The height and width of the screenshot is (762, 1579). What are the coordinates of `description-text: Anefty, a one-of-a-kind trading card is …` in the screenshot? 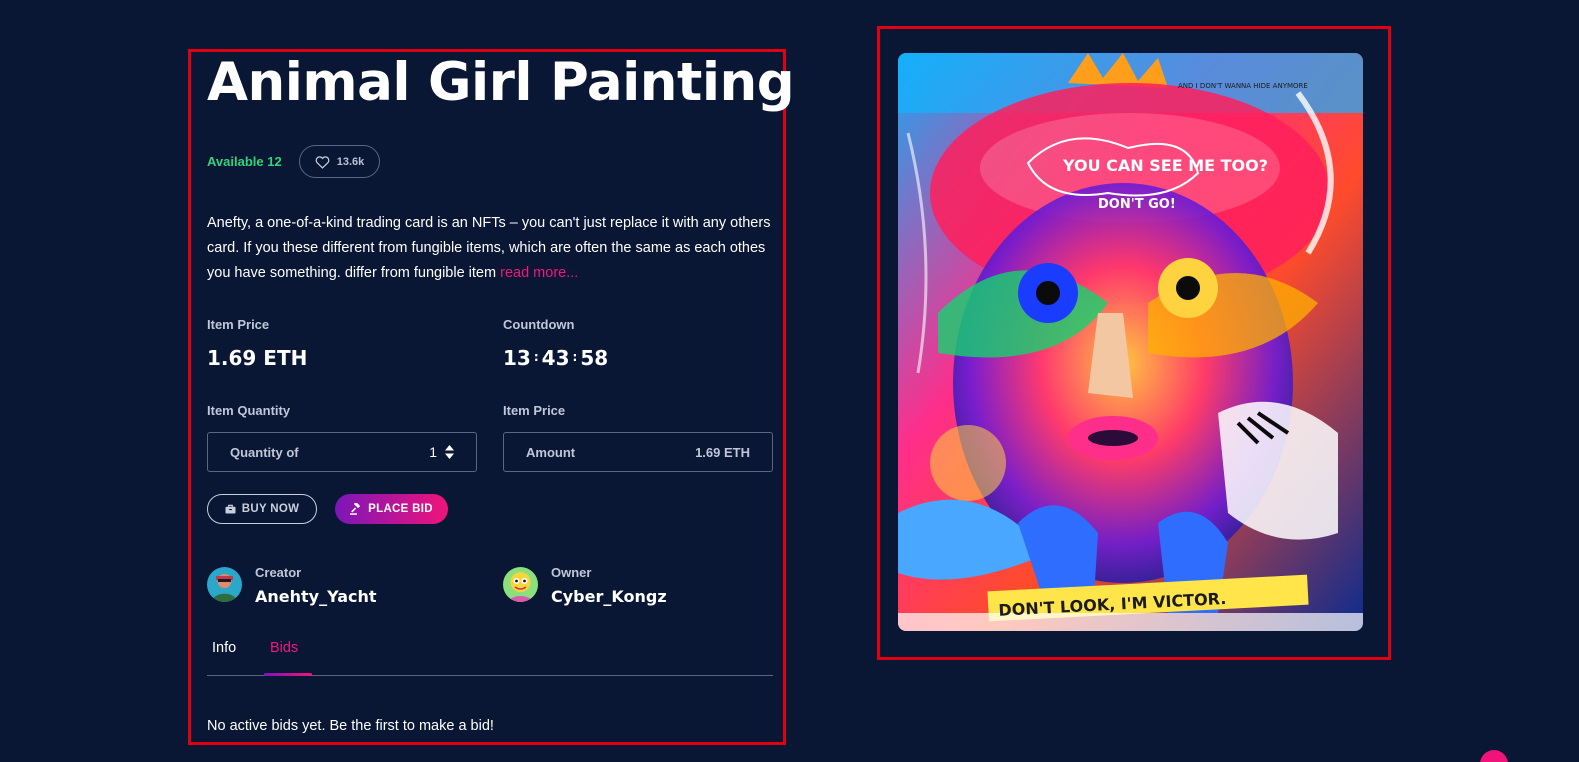 It's located at (489, 248).